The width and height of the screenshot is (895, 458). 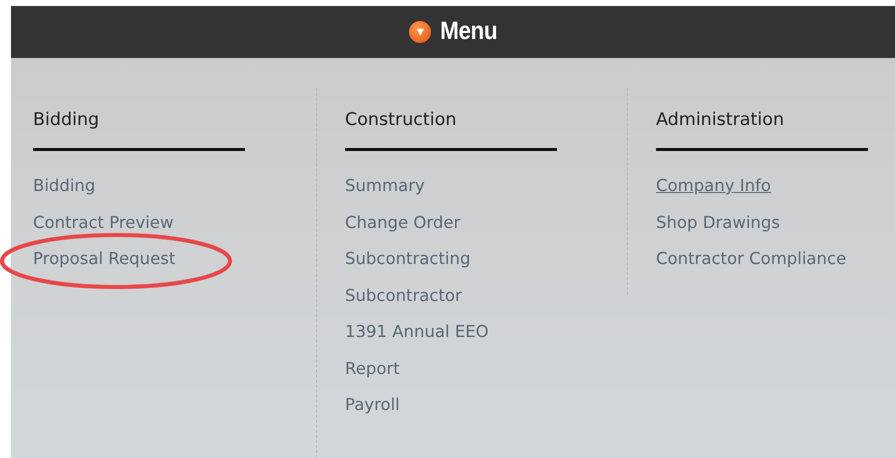 I want to click on menu-link: Contractor Compliance, so click(x=751, y=259).